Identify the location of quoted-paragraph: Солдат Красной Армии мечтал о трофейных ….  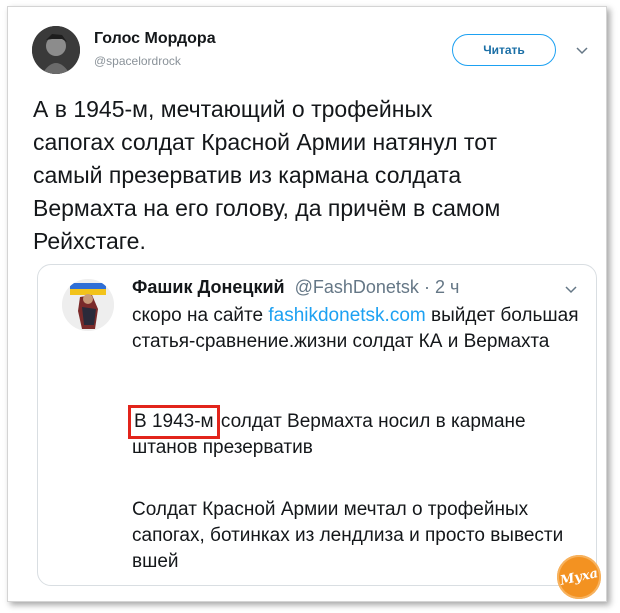
(348, 535).